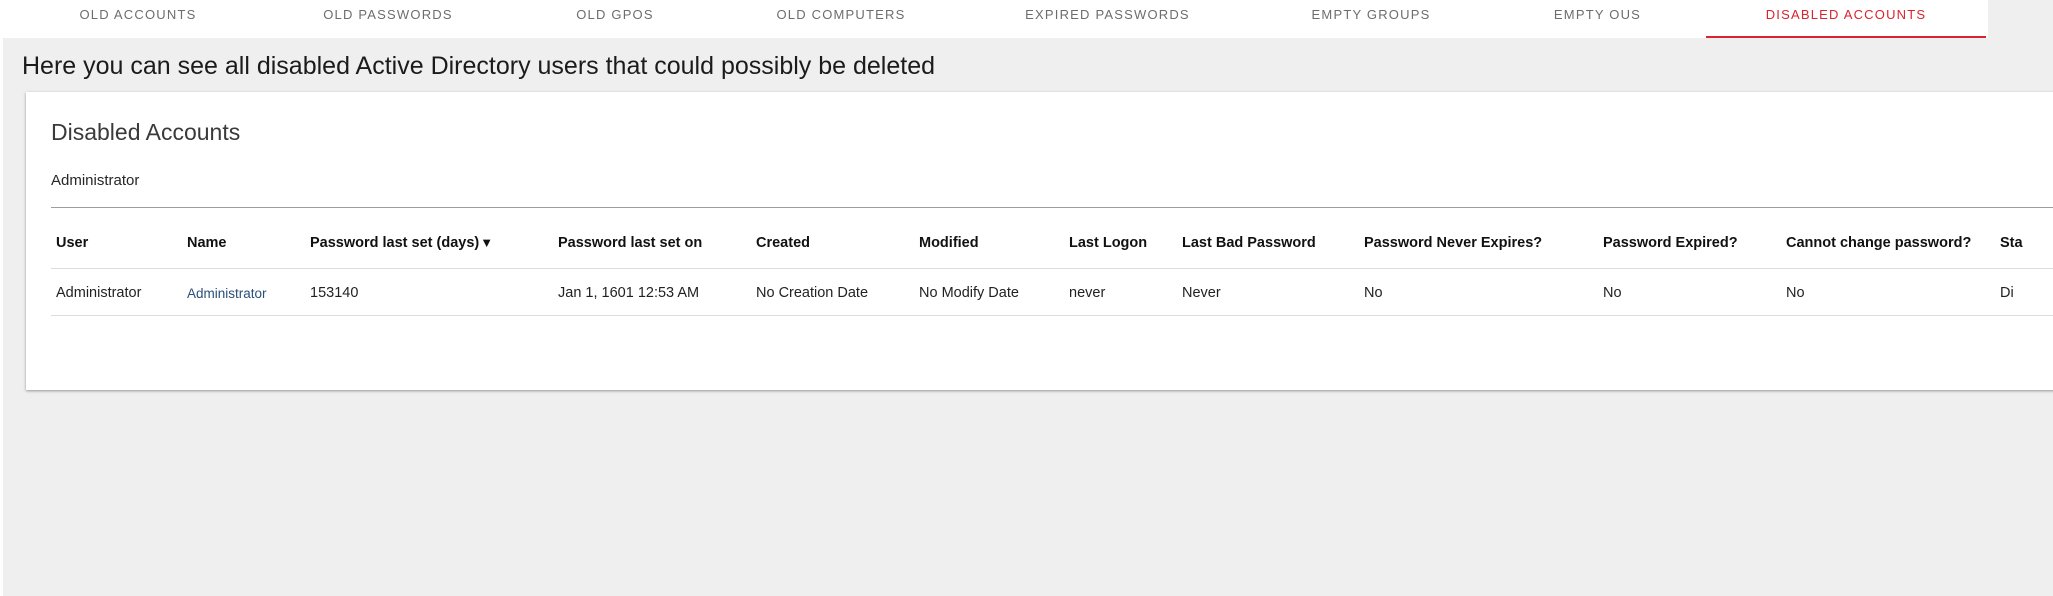 The image size is (2053, 596). I want to click on tab-expired-passwords: EXPIRED PASSWORDS, so click(1107, 18).